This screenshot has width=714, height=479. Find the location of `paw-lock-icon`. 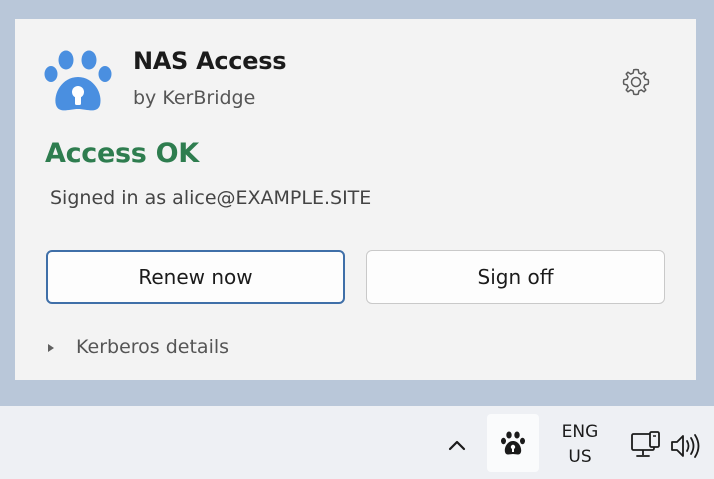

paw-lock-icon is located at coordinates (79, 82).